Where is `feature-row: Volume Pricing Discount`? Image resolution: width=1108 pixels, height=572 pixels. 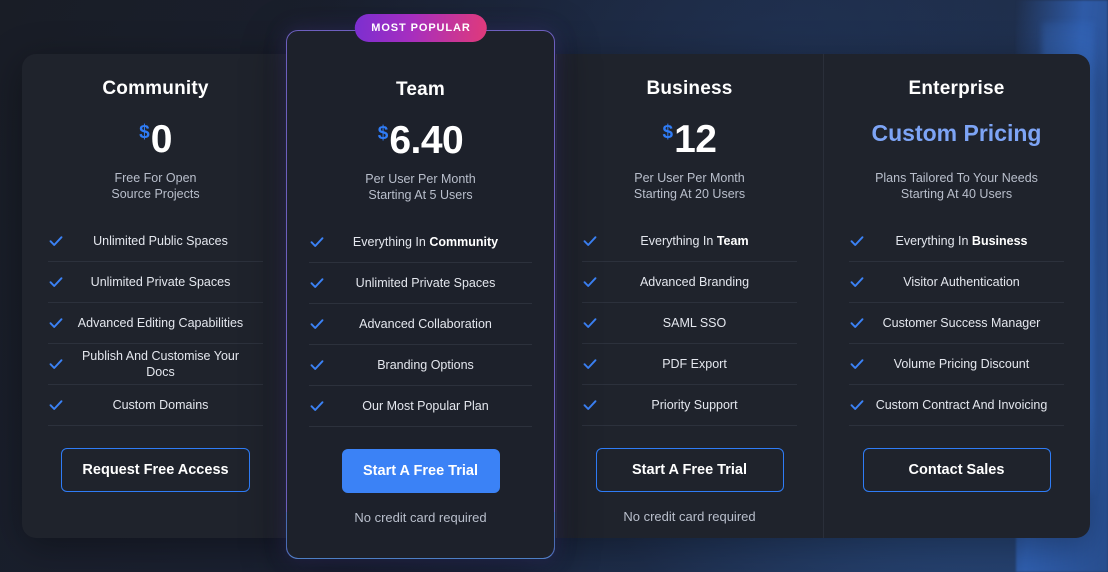 feature-row: Volume Pricing Discount is located at coordinates (956, 364).